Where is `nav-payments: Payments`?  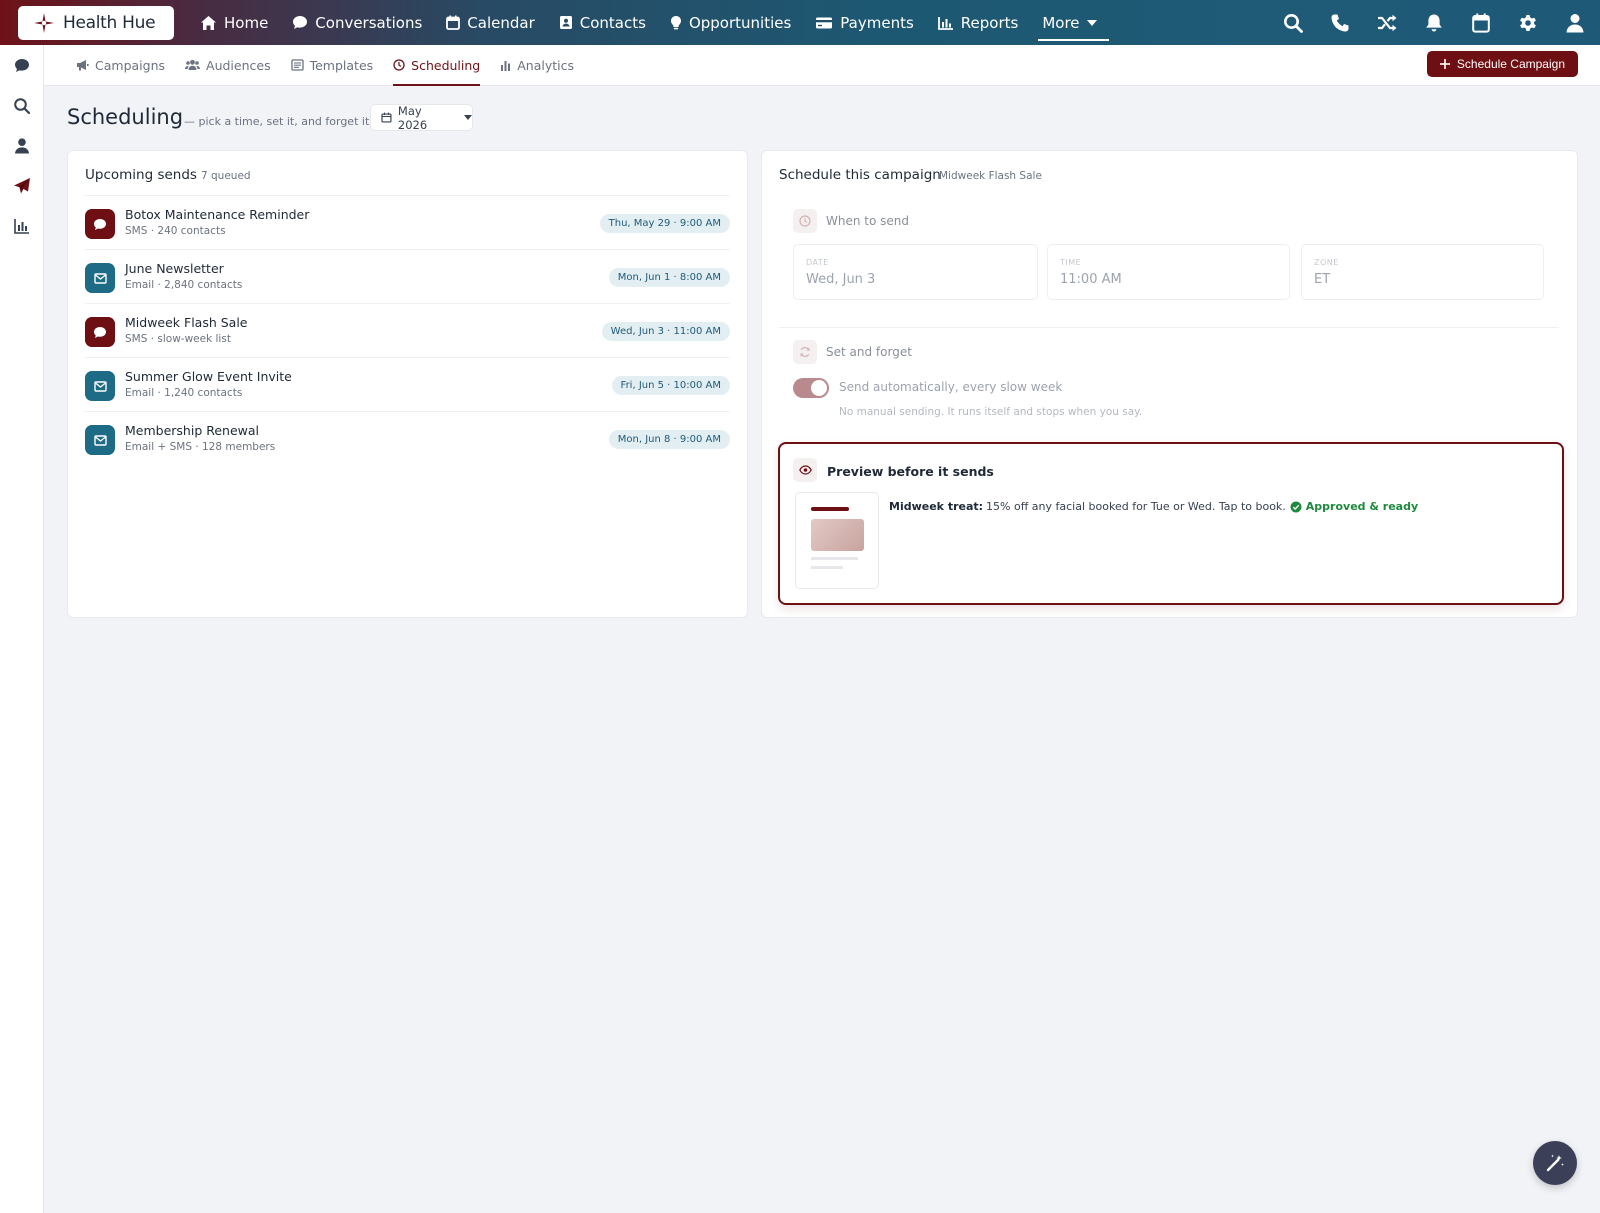 nav-payments: Payments is located at coordinates (864, 22).